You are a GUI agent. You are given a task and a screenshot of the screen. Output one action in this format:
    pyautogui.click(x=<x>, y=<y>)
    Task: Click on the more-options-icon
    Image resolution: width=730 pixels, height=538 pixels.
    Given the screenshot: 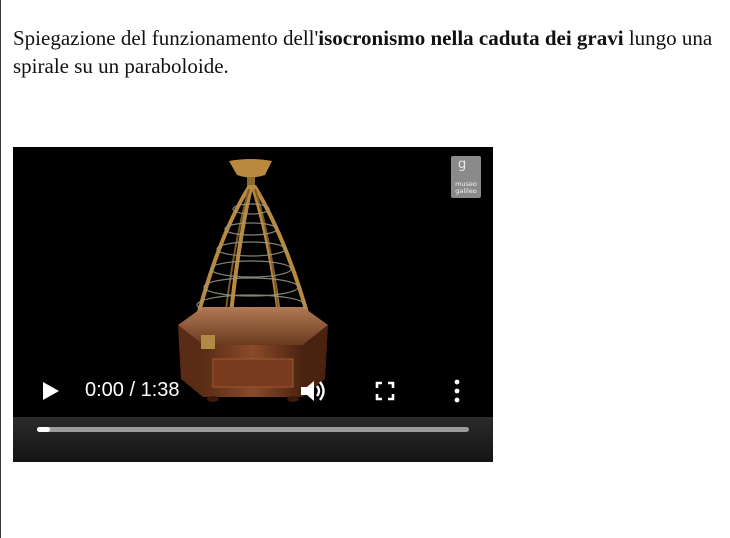 What is the action you would take?
    pyautogui.click(x=457, y=391)
    